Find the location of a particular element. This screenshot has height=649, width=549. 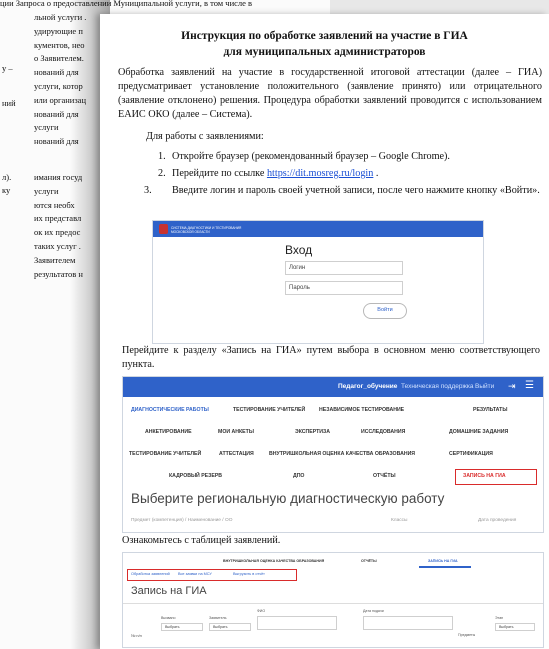

col-subjects: Предметы is located at coordinates (467, 635).